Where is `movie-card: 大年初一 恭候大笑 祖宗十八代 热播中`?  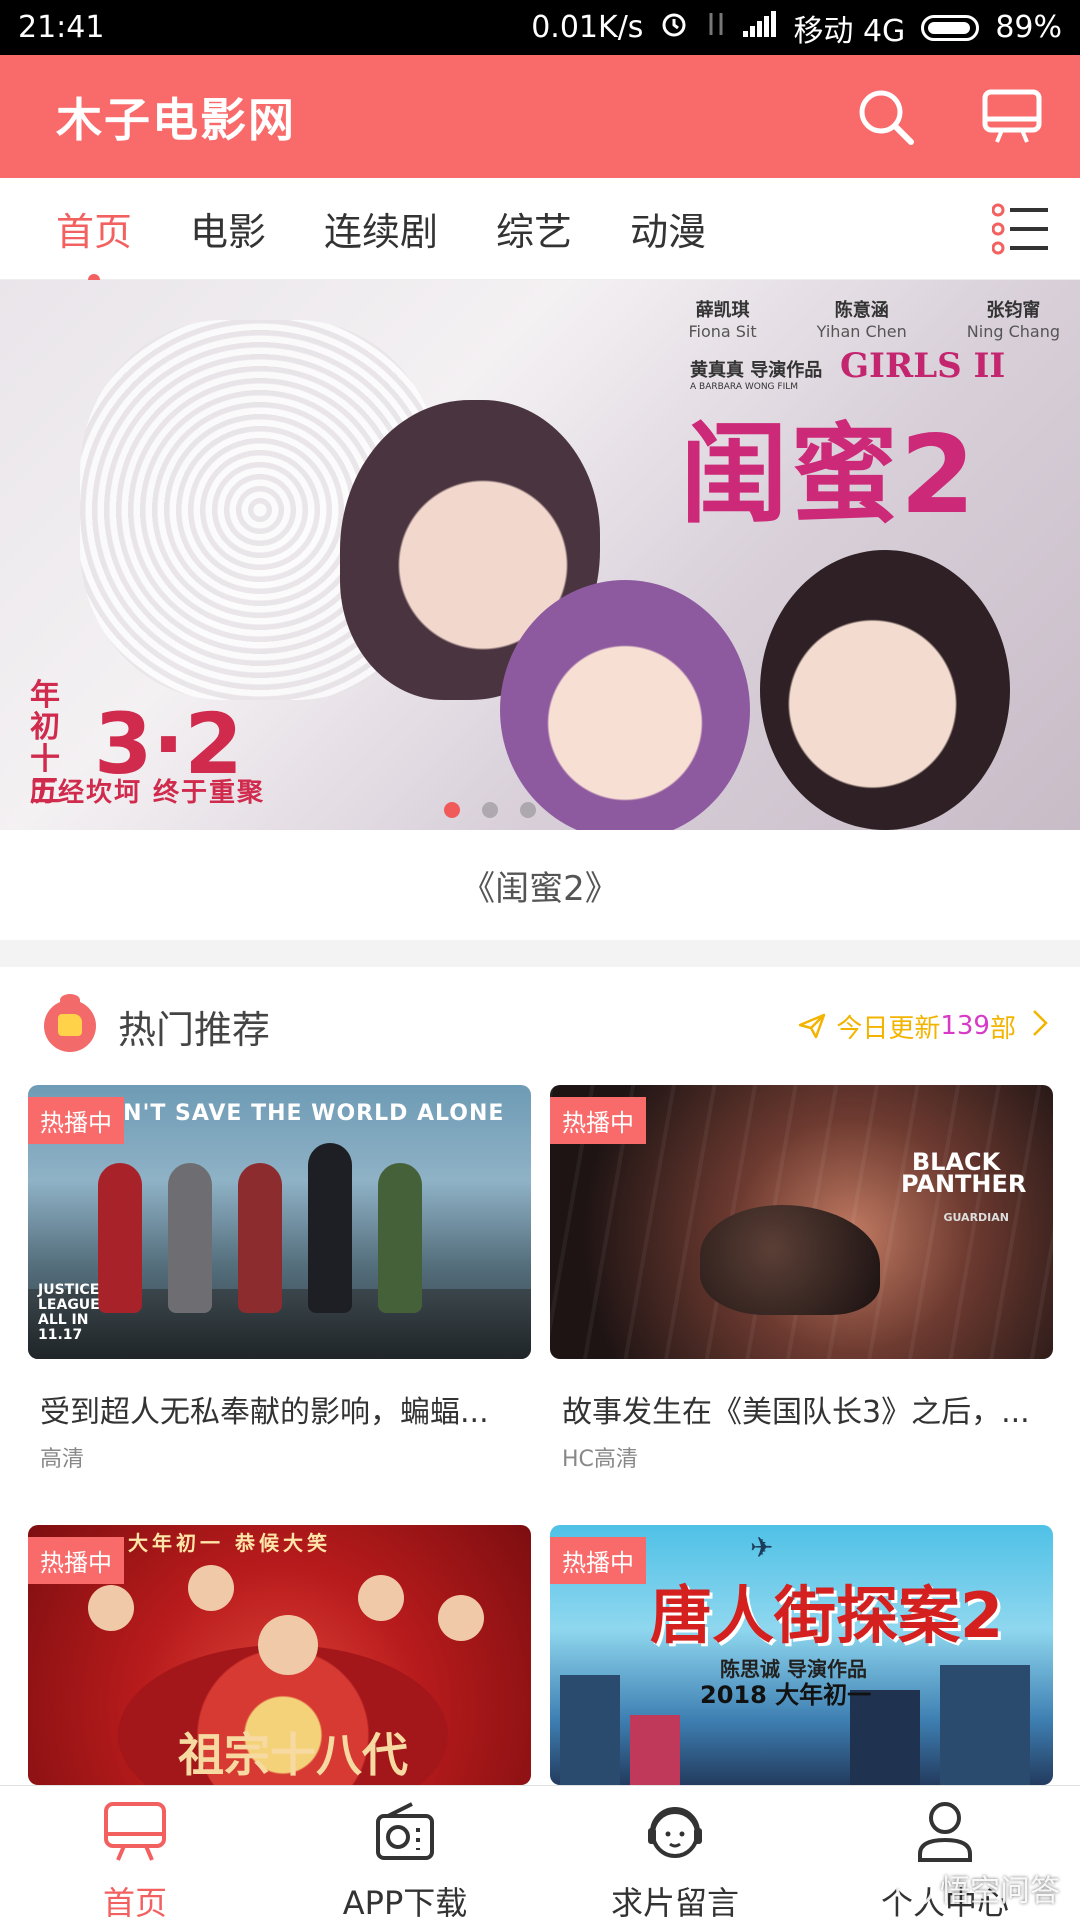
movie-card: 大年初一 恭候大笑 祖宗十八代 热播中 is located at coordinates (279, 1655).